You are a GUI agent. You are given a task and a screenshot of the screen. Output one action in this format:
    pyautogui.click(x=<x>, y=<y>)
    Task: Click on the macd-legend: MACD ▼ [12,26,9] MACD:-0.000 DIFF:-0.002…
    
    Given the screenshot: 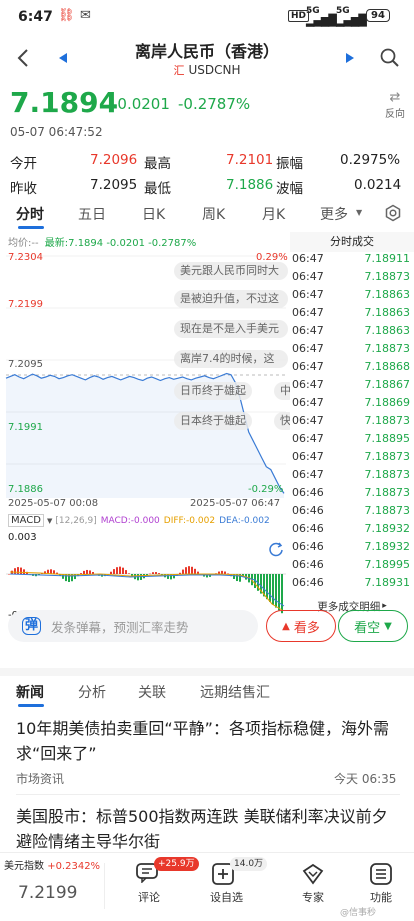 What is the action you would take?
    pyautogui.click(x=139, y=520)
    